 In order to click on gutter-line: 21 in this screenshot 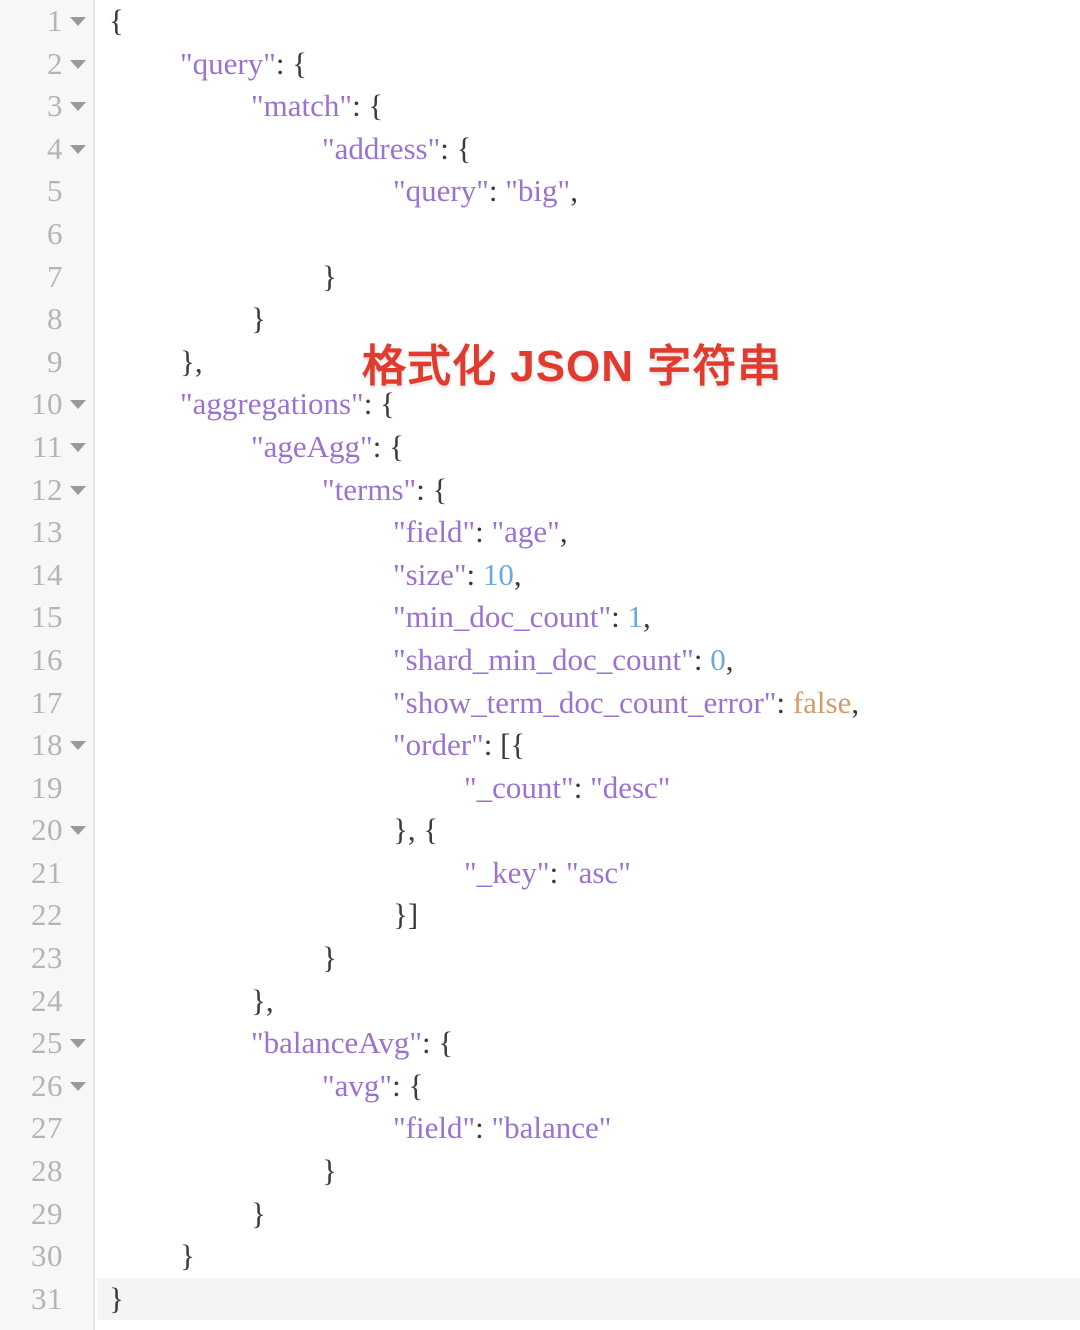, I will do `click(46, 873)`.